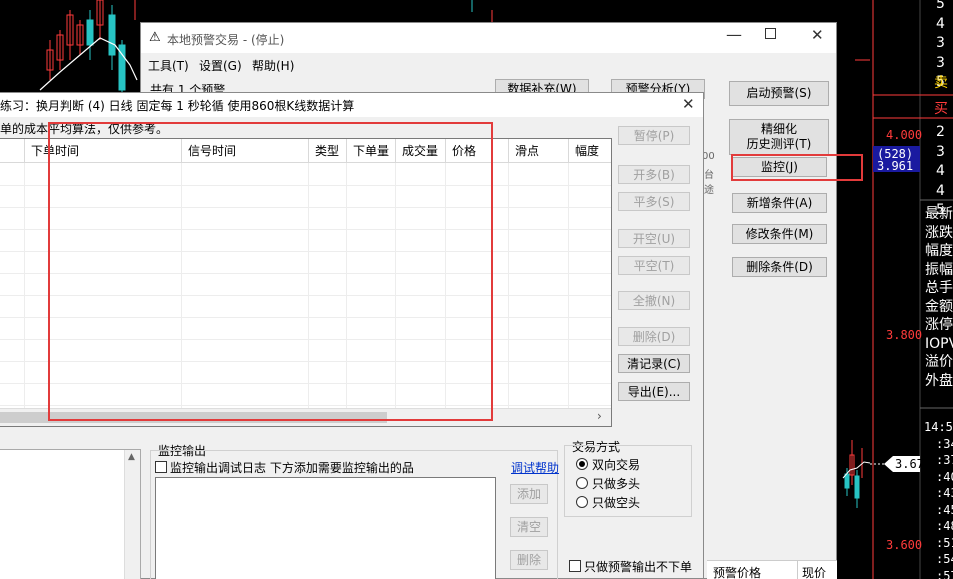 Image resolution: width=953 pixels, height=579 pixels. Describe the element at coordinates (814, 572) in the screenshot. I see `header-current-price: 现价` at that location.